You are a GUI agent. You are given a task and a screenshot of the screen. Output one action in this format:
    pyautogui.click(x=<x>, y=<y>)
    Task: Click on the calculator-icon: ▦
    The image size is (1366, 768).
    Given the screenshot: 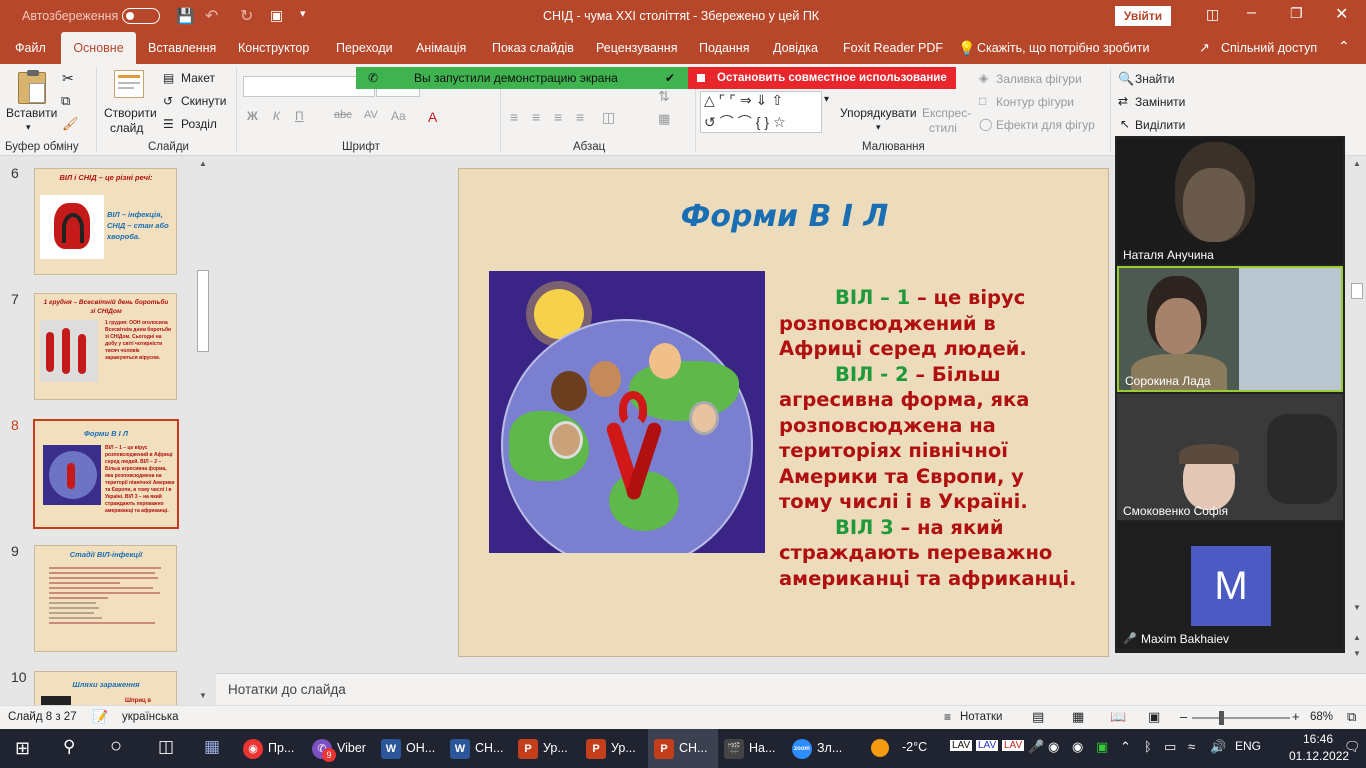 What is the action you would take?
    pyautogui.click(x=212, y=747)
    